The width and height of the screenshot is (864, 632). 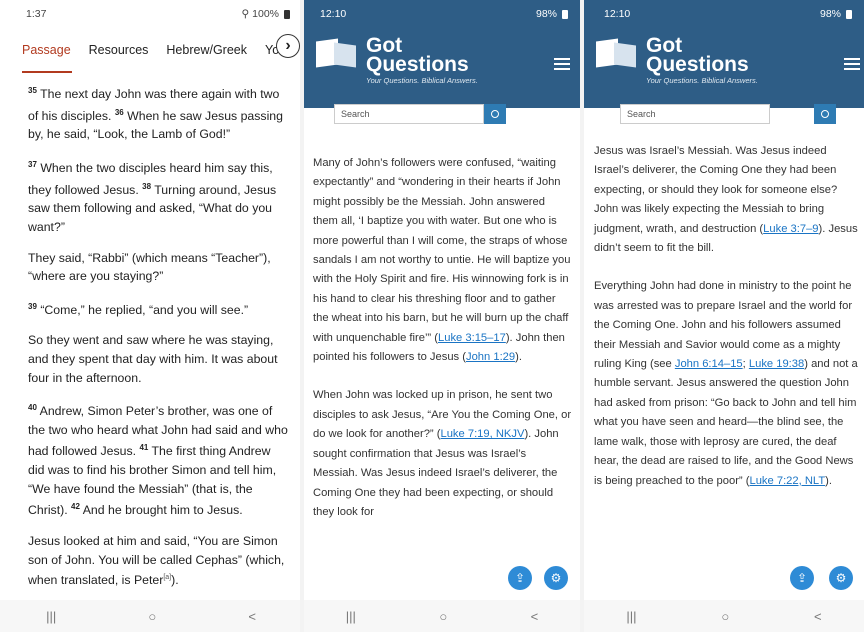 What do you see at coordinates (36, 14) in the screenshot?
I see `status-time: 1:37` at bounding box center [36, 14].